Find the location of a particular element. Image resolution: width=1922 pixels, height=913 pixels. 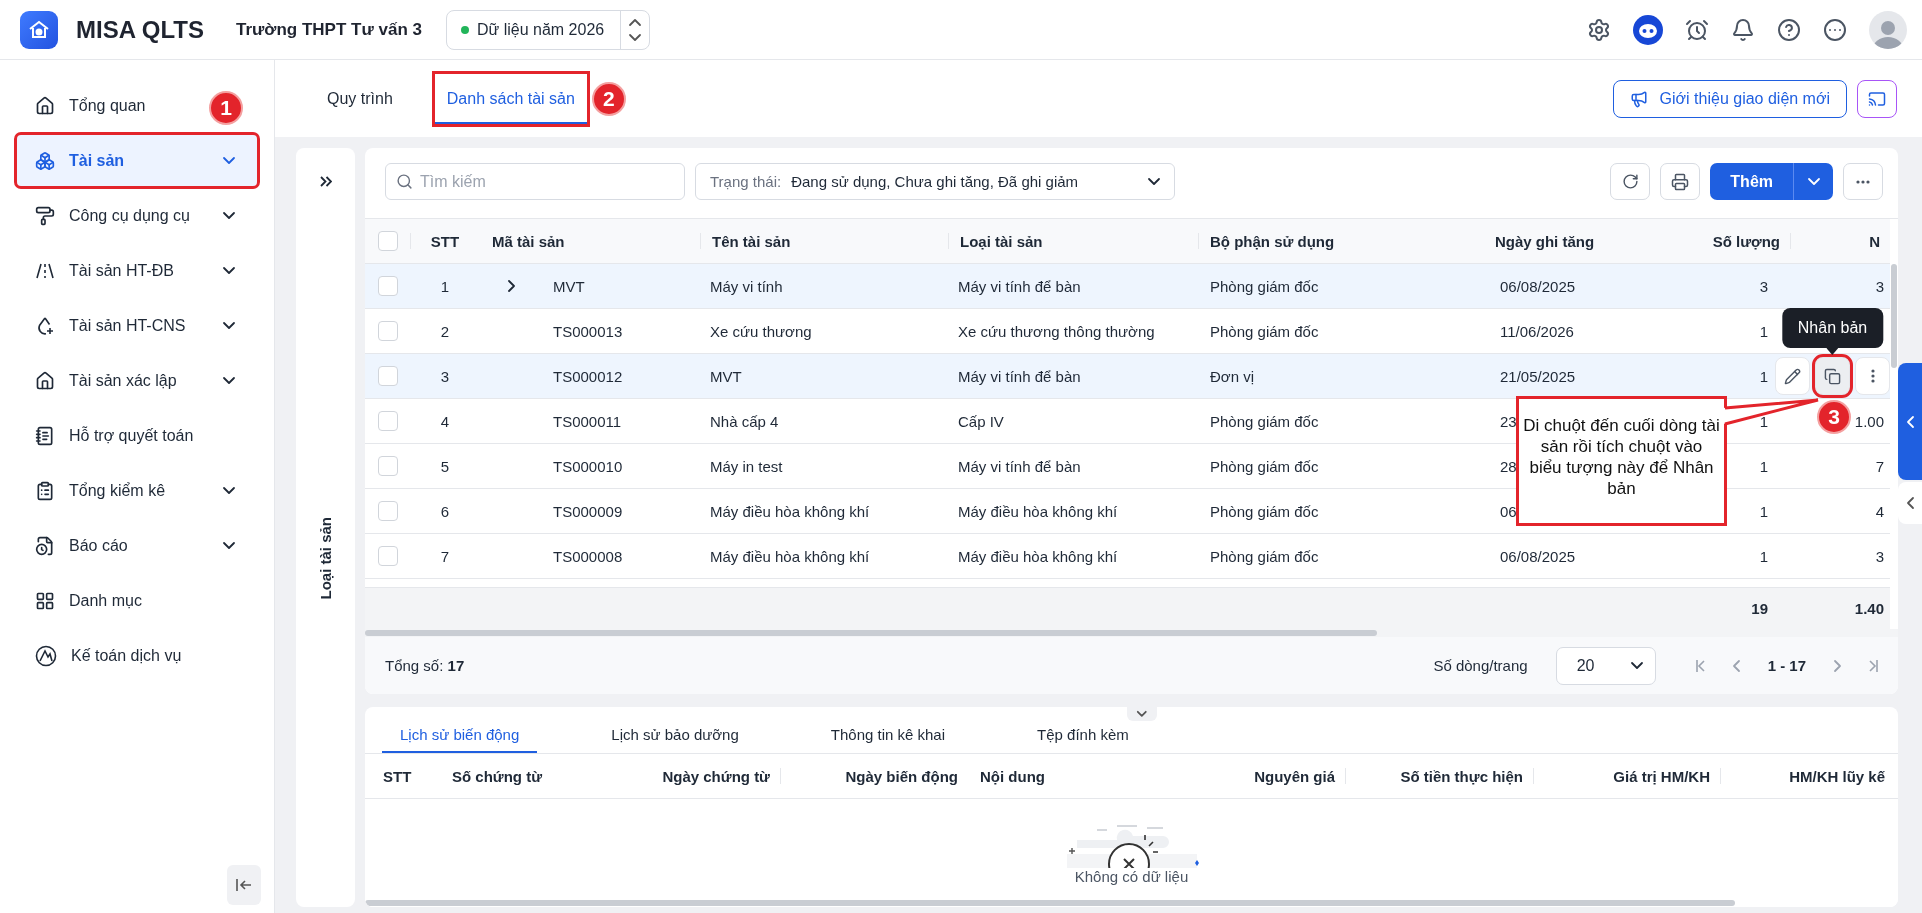

alarm-icon is located at coordinates (1697, 29).